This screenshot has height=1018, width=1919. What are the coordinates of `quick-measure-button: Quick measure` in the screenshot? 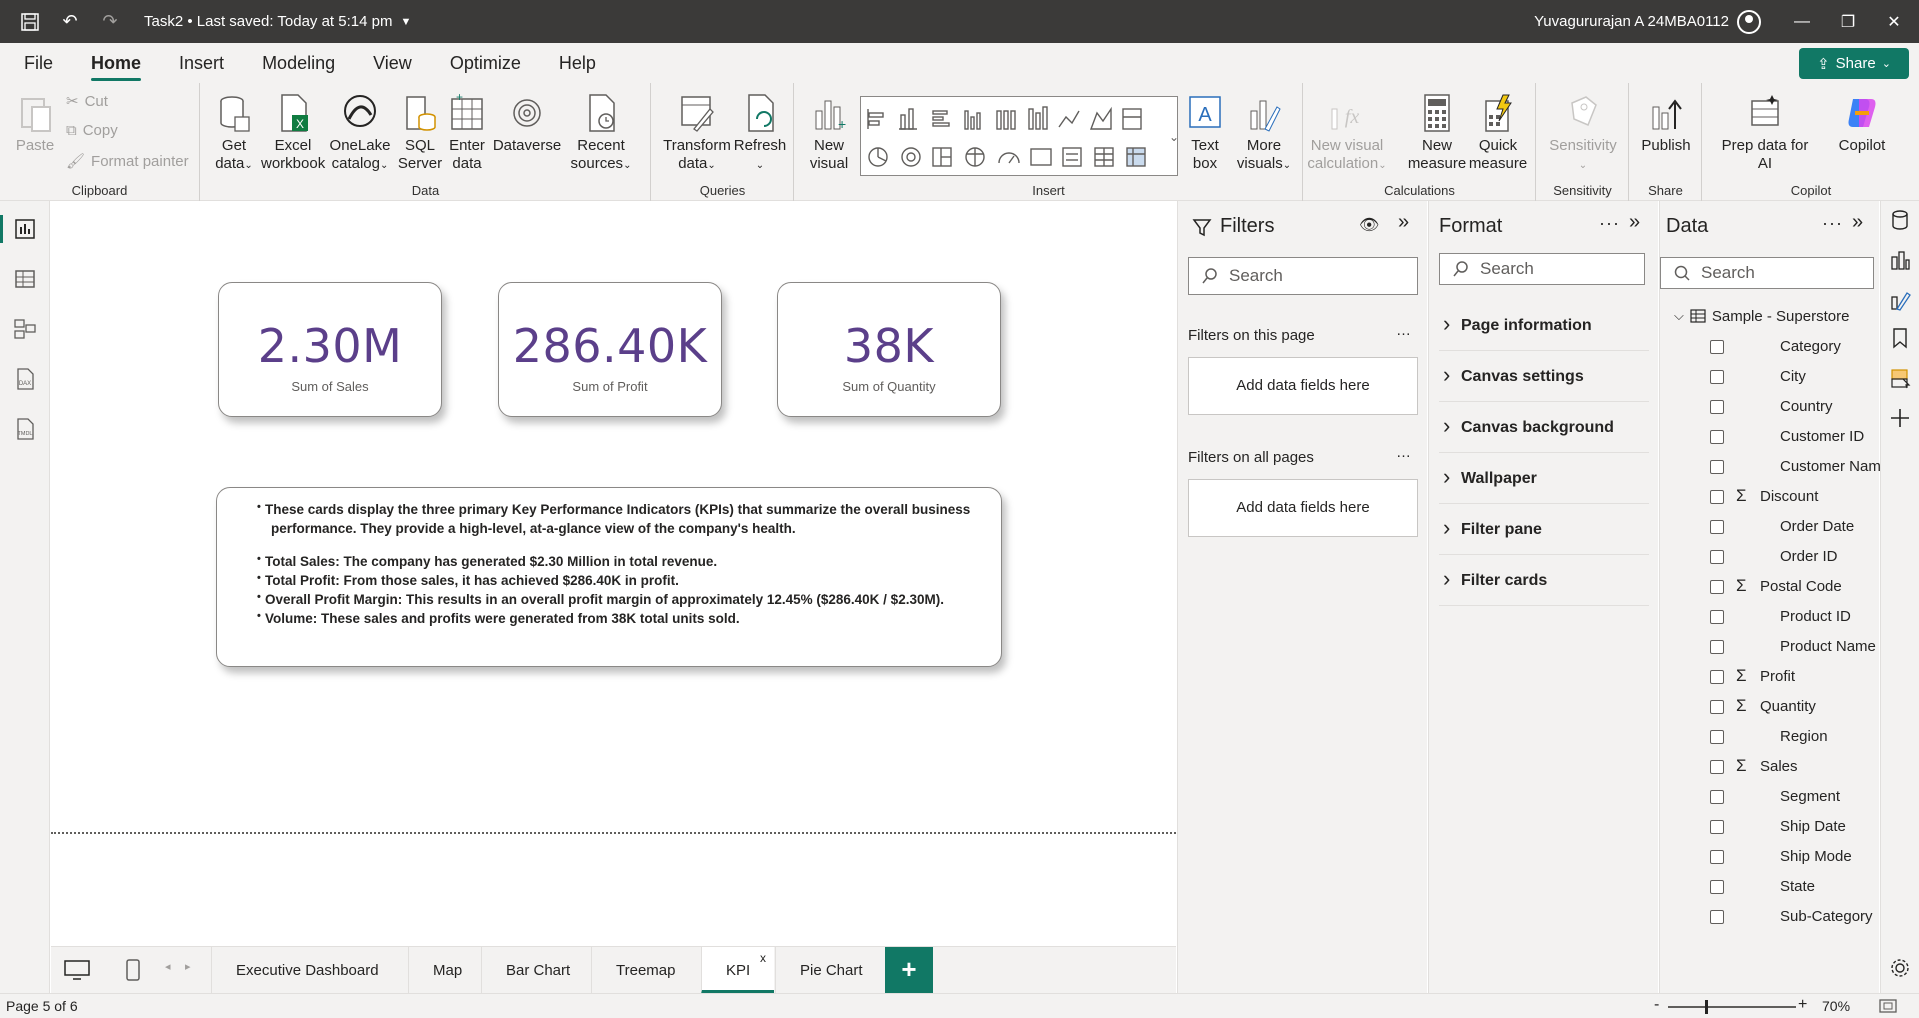 It's located at (1498, 133).